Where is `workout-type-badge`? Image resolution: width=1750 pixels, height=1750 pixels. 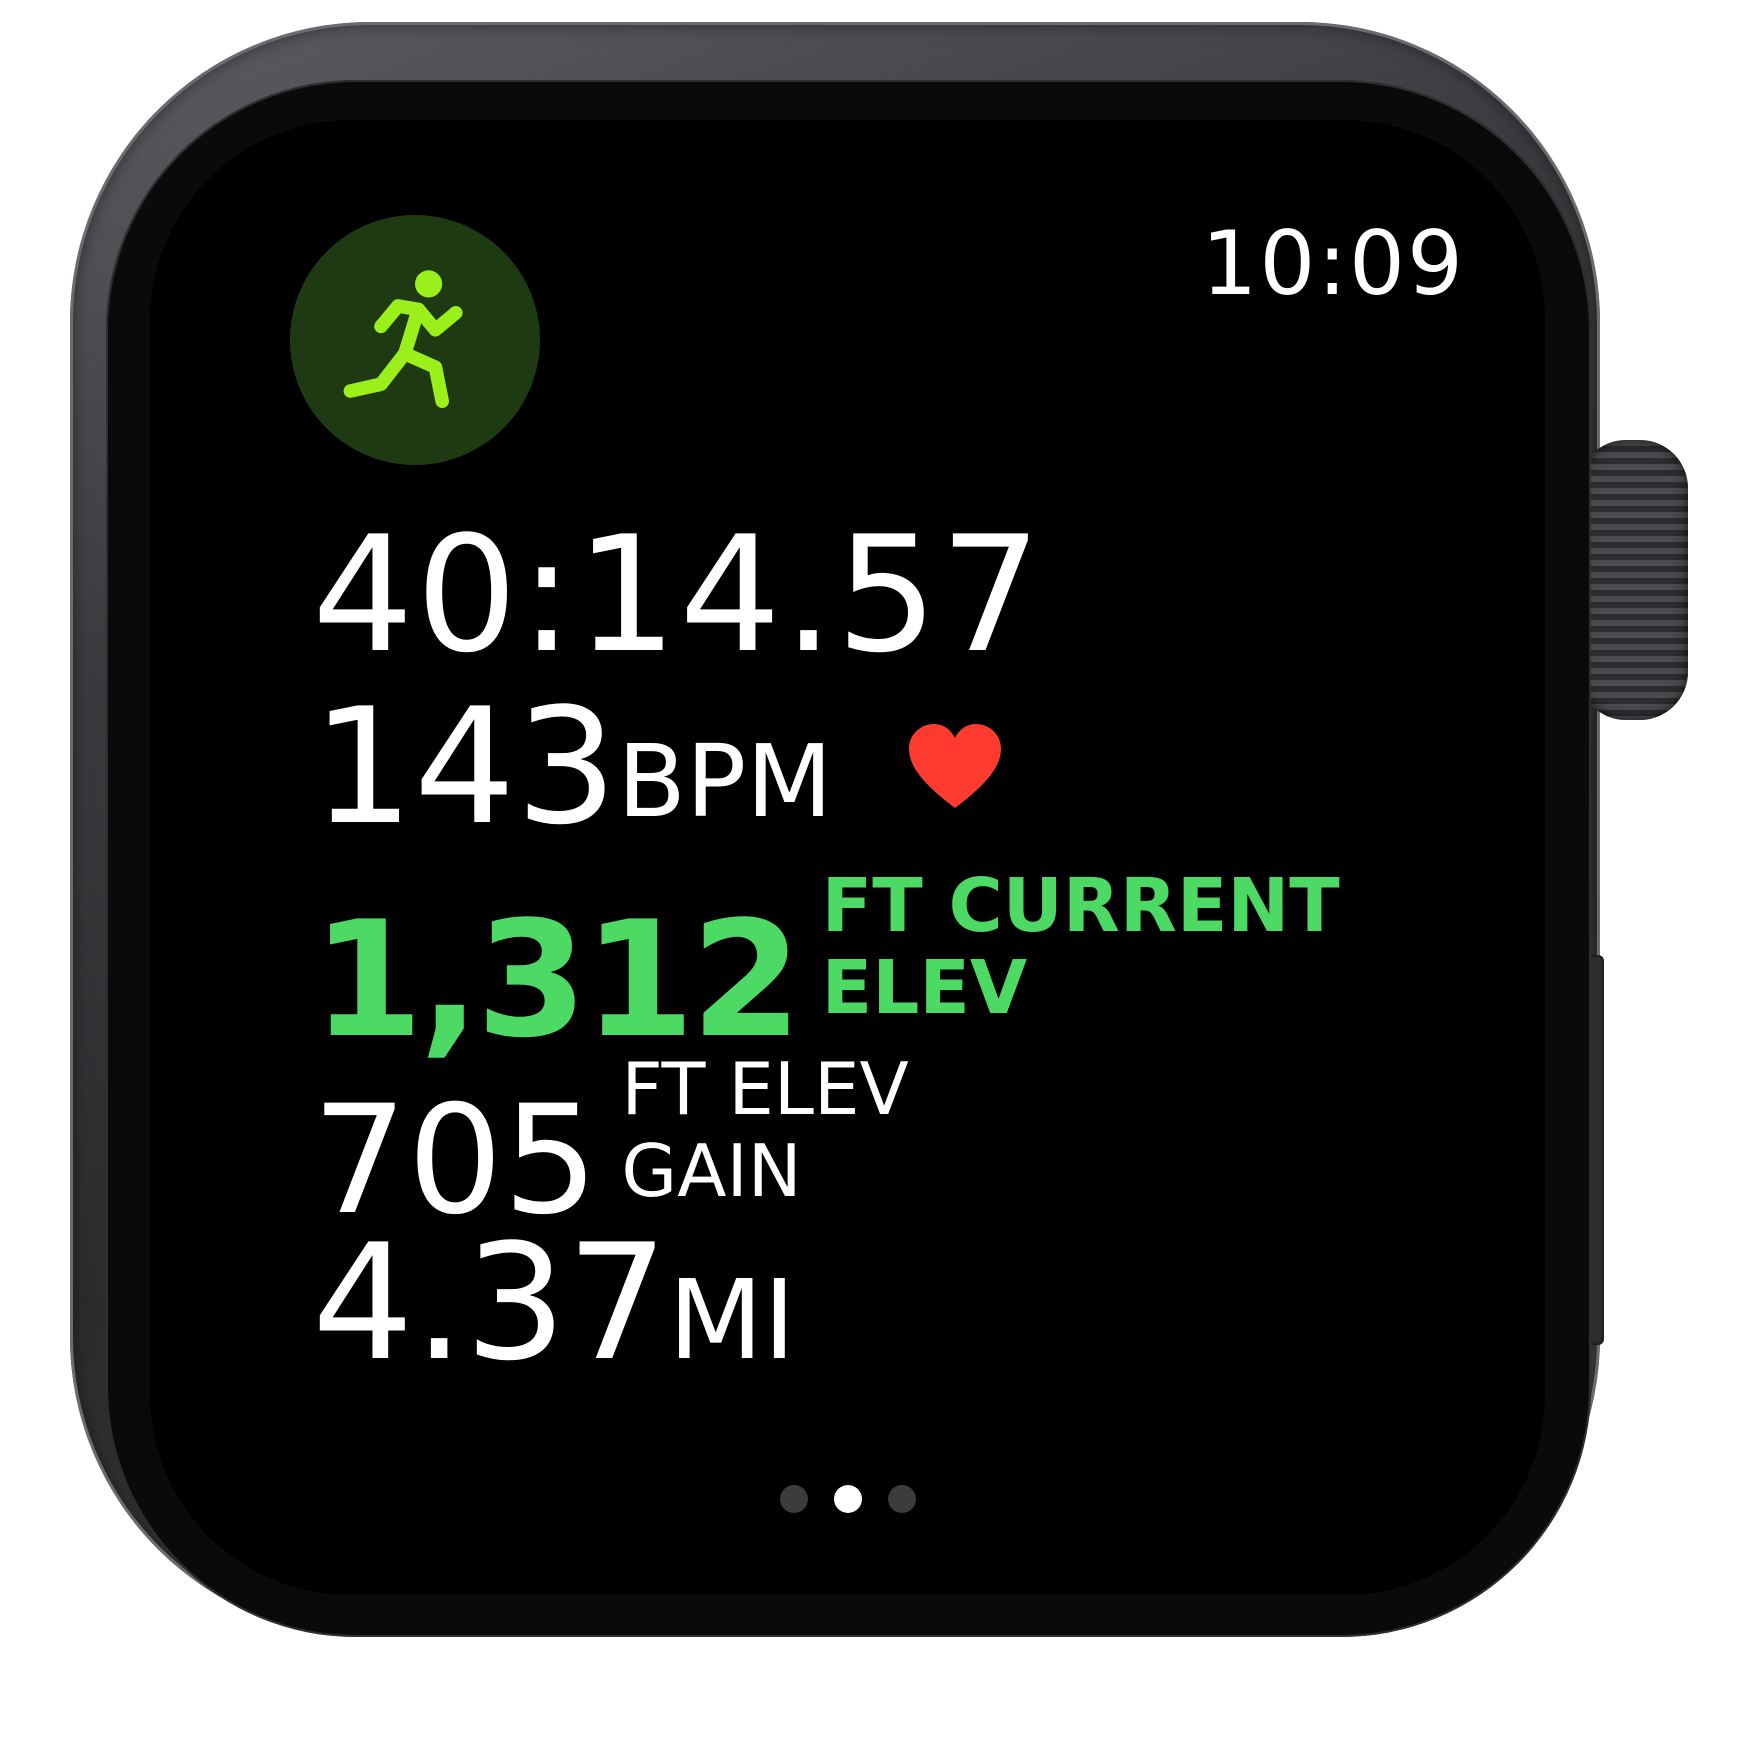
workout-type-badge is located at coordinates (415, 340).